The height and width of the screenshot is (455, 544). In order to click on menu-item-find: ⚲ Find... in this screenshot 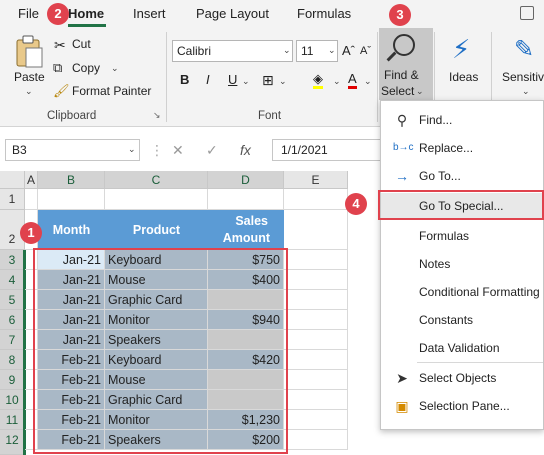, I will do `click(462, 120)`.